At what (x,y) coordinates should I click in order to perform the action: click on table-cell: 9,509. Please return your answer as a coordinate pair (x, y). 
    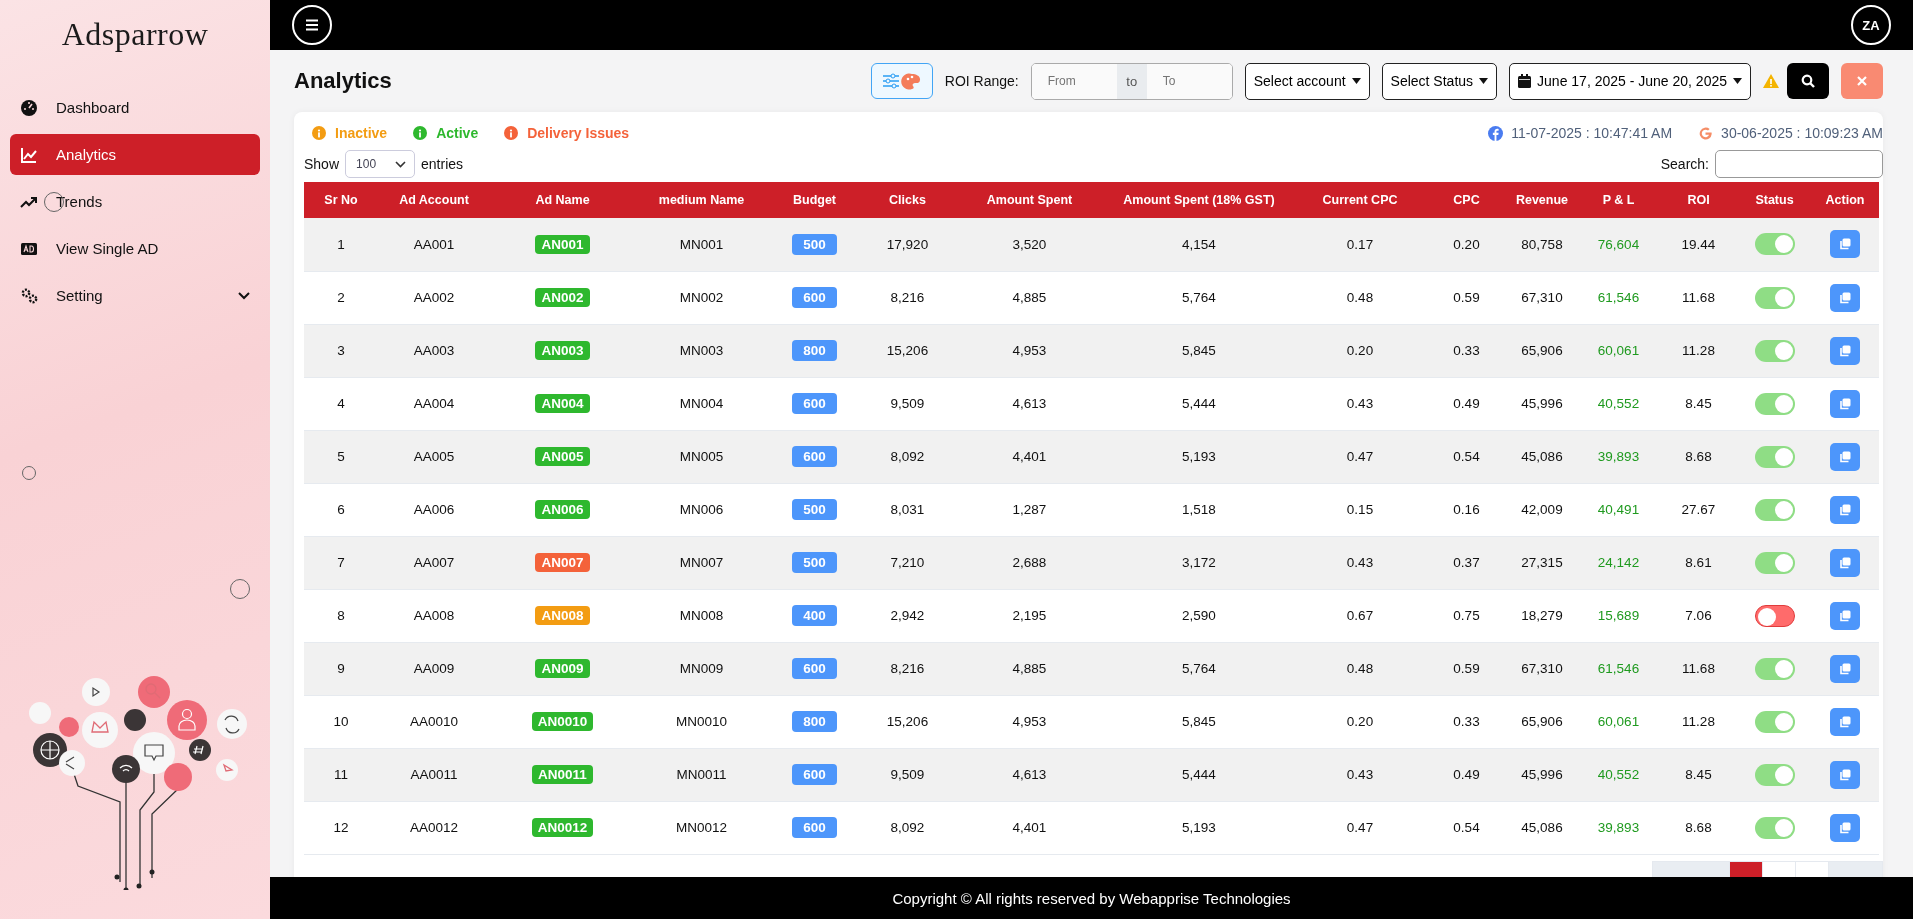
    Looking at the image, I should click on (907, 774).